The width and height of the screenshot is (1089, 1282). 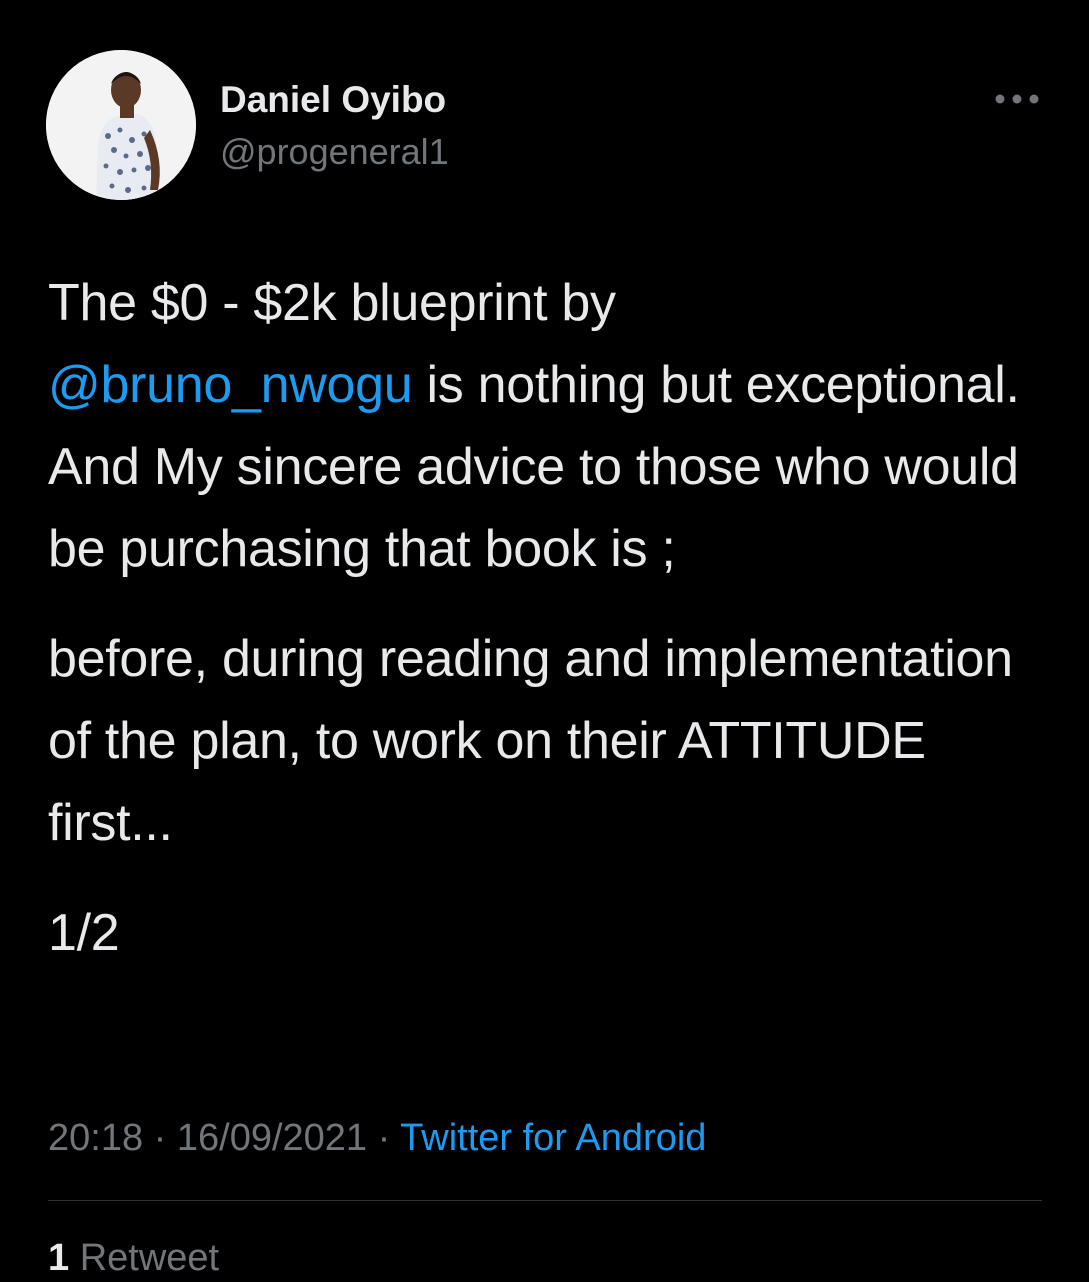 What do you see at coordinates (95, 1138) in the screenshot?
I see `tweet-time: 20:18` at bounding box center [95, 1138].